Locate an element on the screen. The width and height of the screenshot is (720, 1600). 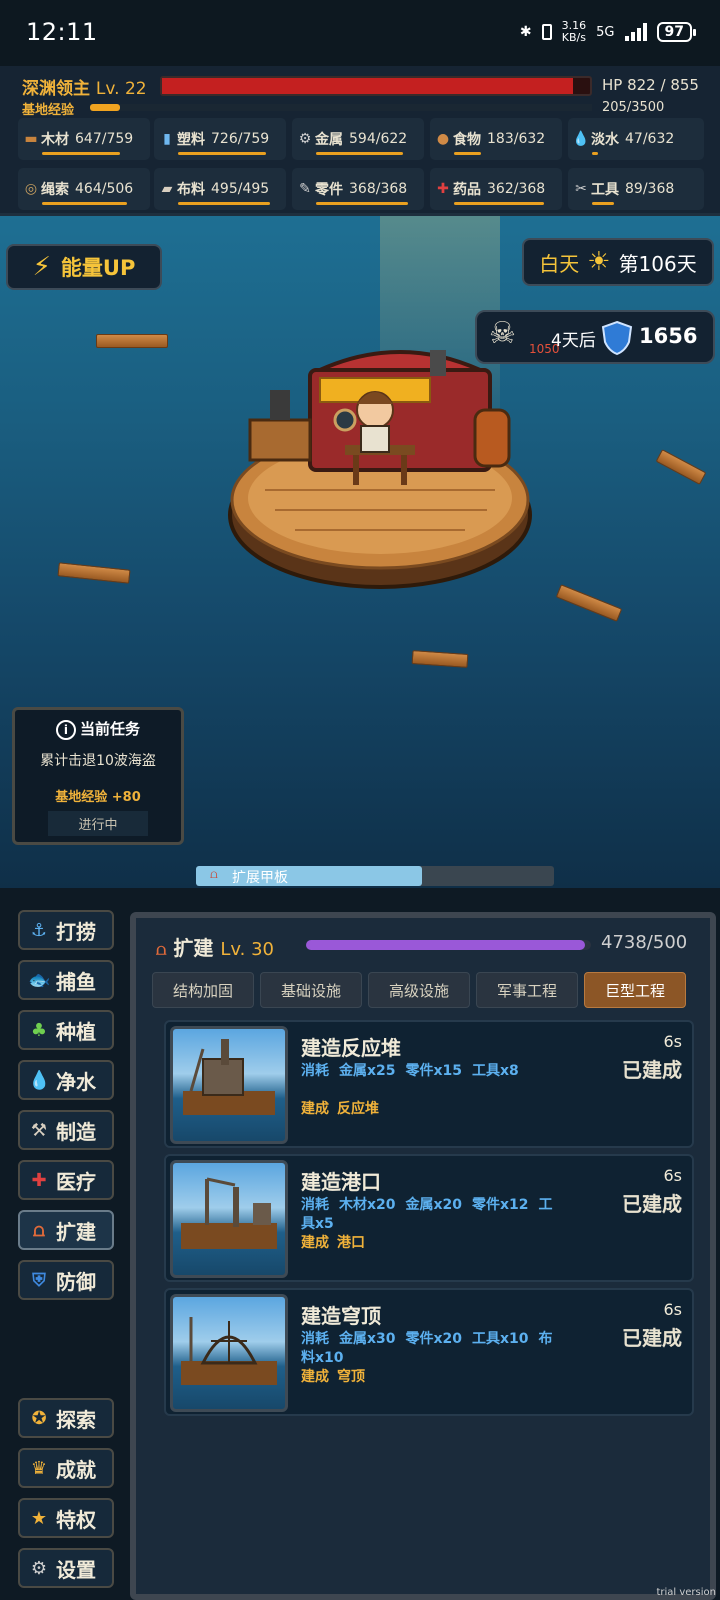
resource-label: 塑料 is located at coordinates (191, 140).